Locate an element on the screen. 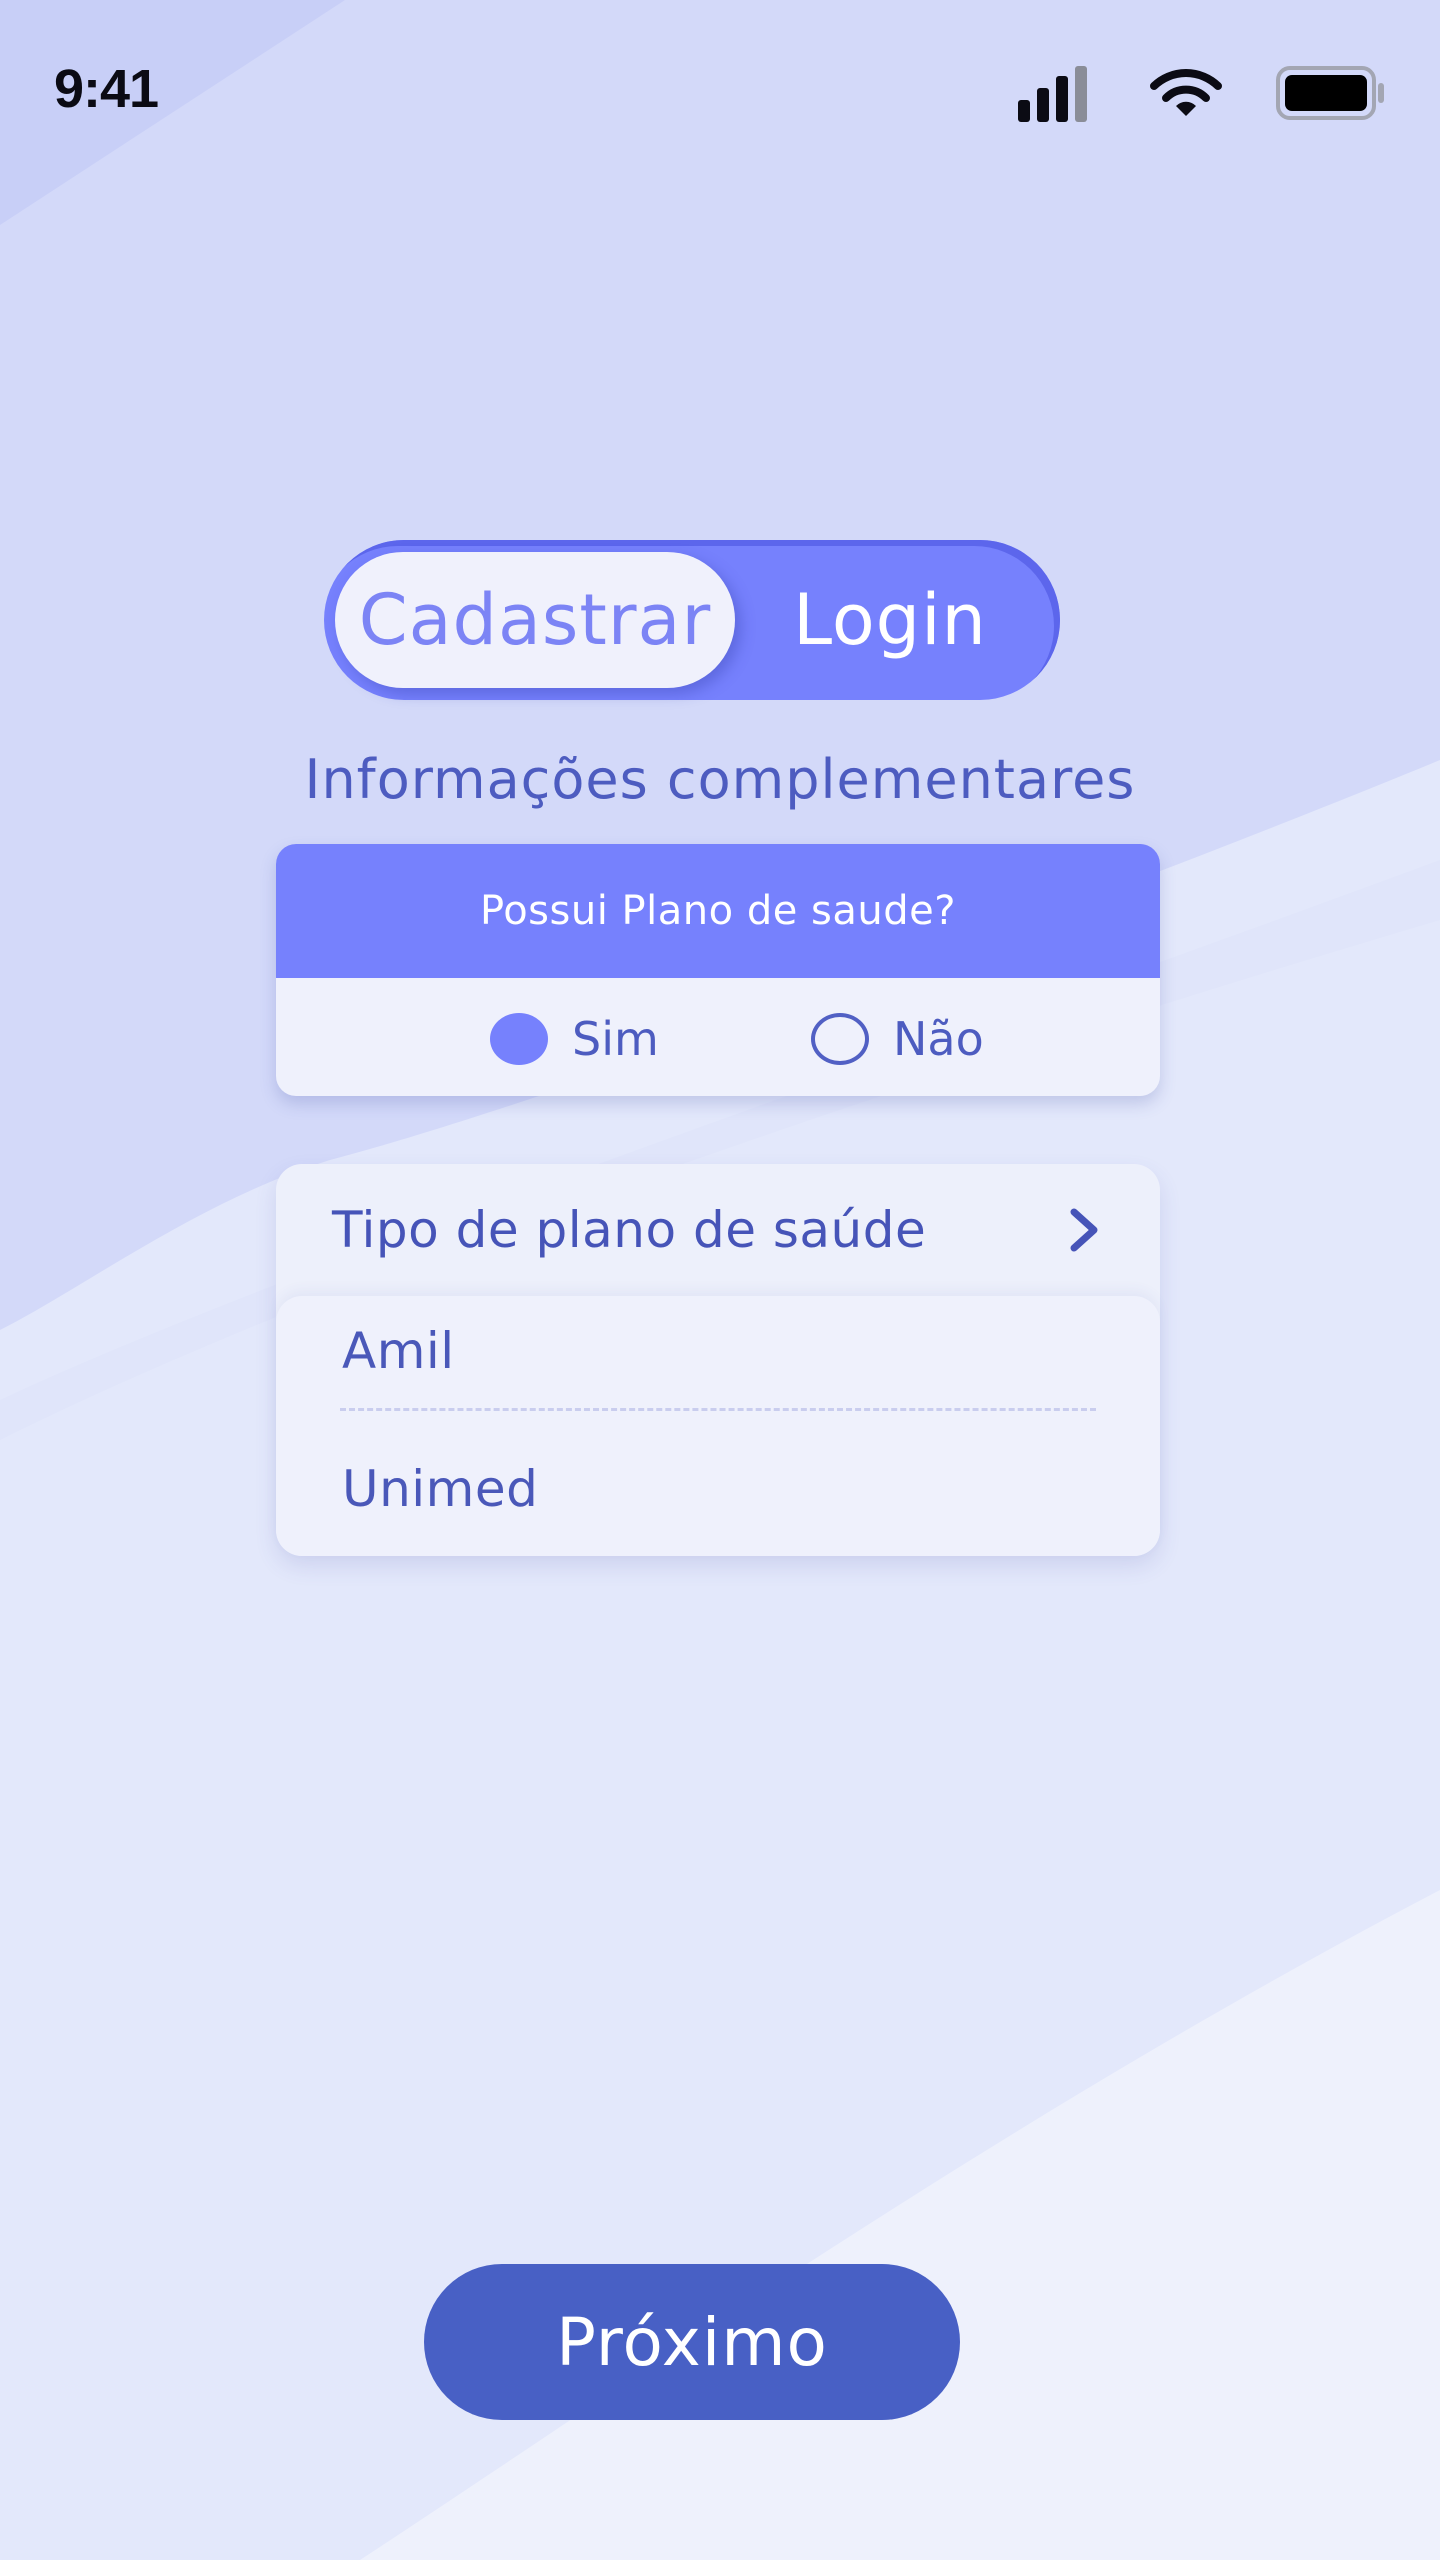  plan-type-dropdown-toggle: Tipo de plano de saúde is located at coordinates (718, 1230).